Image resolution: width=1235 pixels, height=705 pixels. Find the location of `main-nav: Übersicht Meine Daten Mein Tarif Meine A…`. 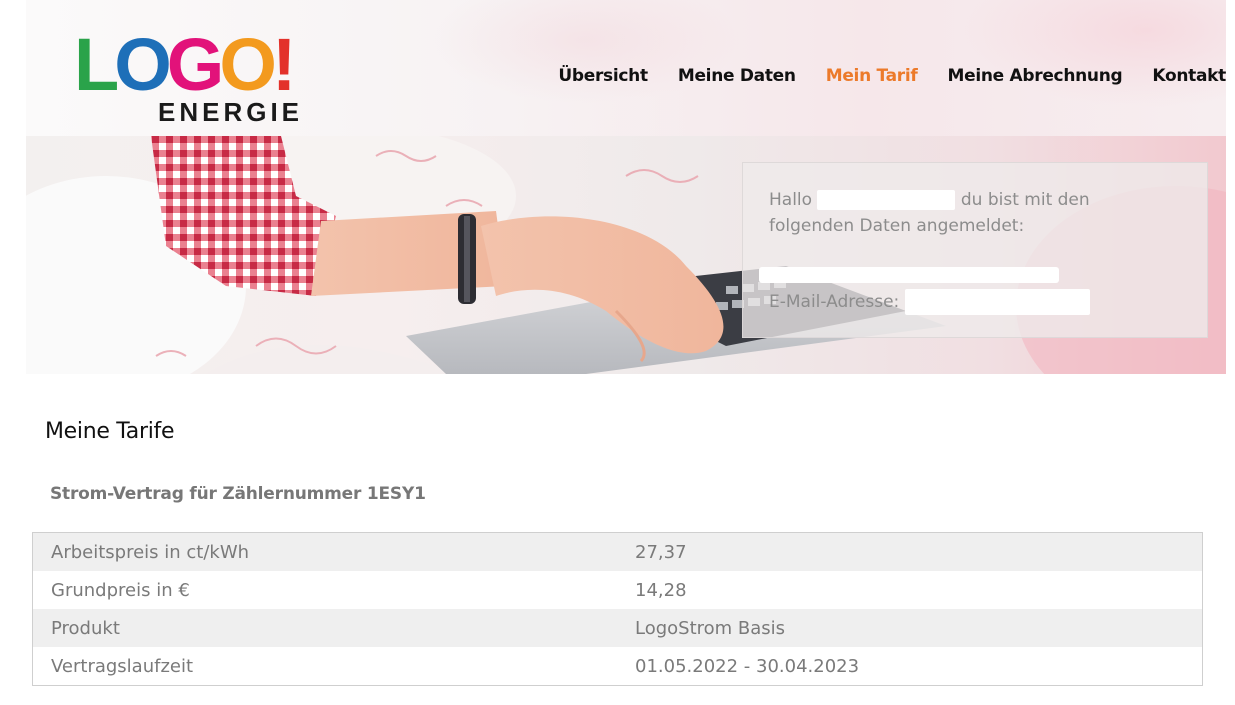

main-nav: Übersicht Meine Daten Mein Tarif Meine A… is located at coordinates (892, 76).